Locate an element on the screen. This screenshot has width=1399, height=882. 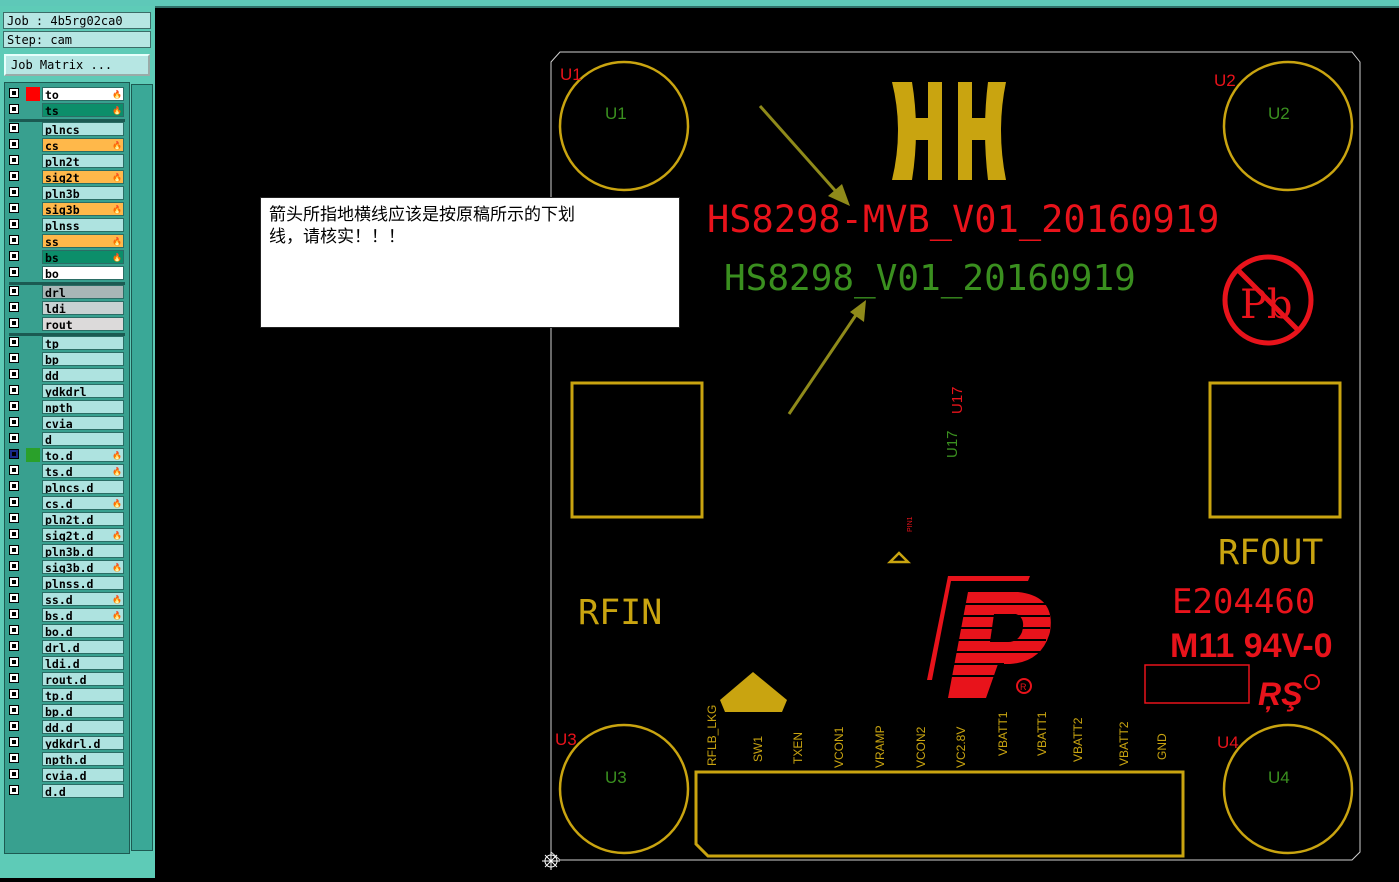
layer-row: rout.d is located at coordinates (67, 679).